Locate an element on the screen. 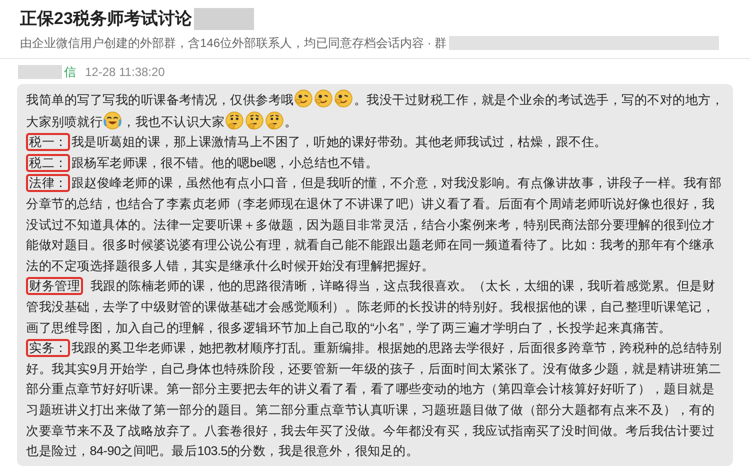 The height and width of the screenshot is (469, 750). sender-name: 信 is located at coordinates (70, 72).